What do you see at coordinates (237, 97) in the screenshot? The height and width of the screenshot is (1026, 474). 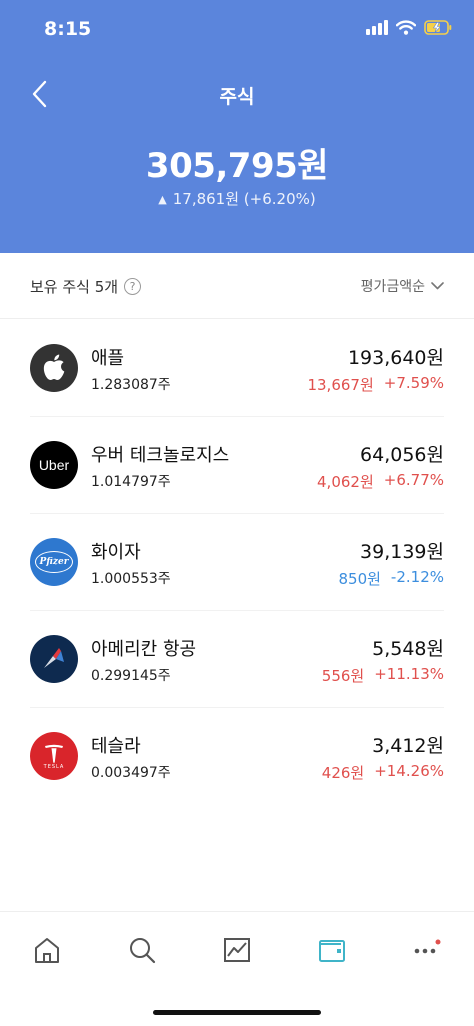 I see `page-title: 주식` at bounding box center [237, 97].